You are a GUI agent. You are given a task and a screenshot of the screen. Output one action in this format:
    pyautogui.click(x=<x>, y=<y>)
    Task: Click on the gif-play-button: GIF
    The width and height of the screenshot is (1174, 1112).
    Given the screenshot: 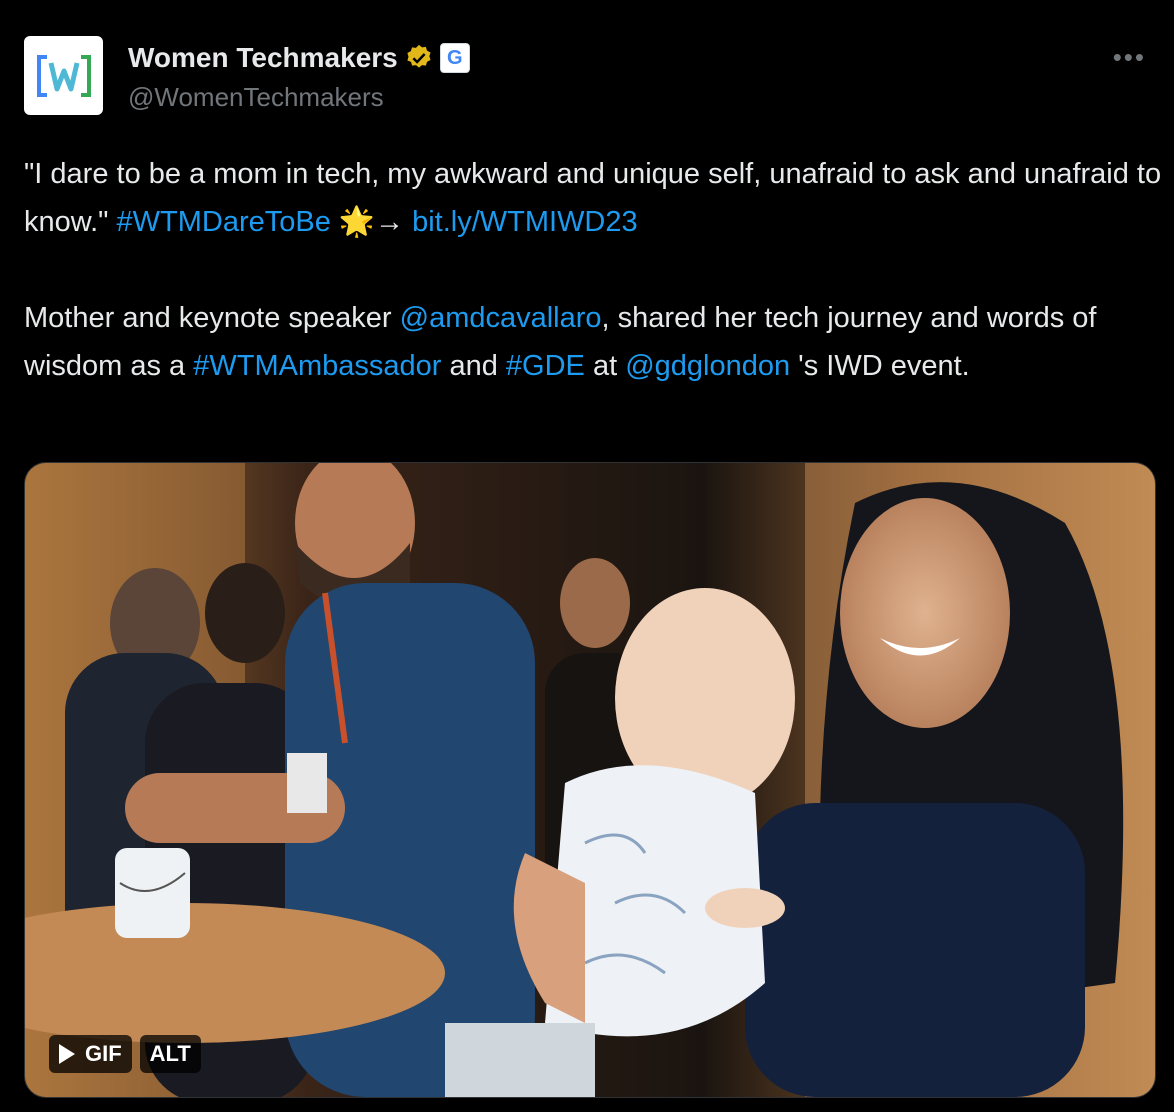 What is the action you would take?
    pyautogui.click(x=90, y=1054)
    